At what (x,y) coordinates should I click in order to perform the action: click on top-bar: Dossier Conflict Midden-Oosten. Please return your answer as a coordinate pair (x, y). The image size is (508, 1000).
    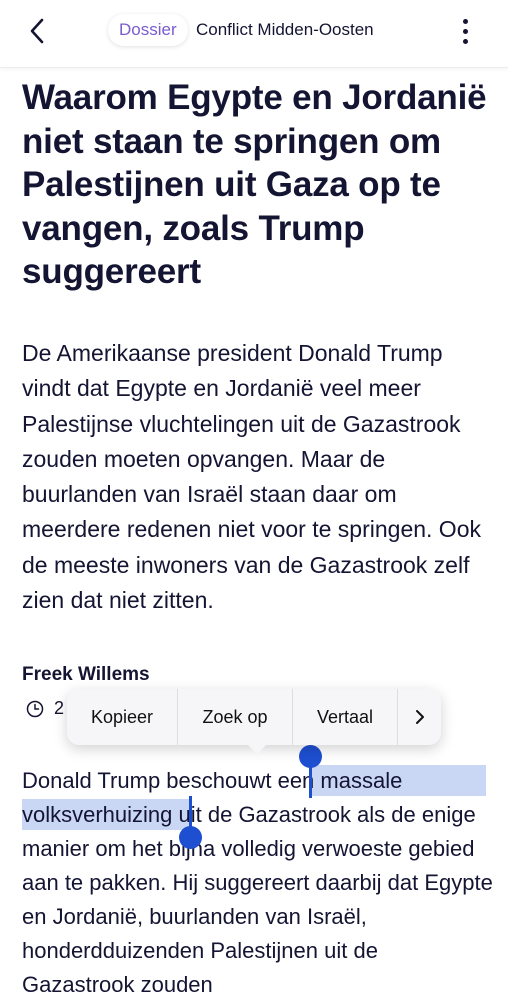
    Looking at the image, I should click on (254, 34).